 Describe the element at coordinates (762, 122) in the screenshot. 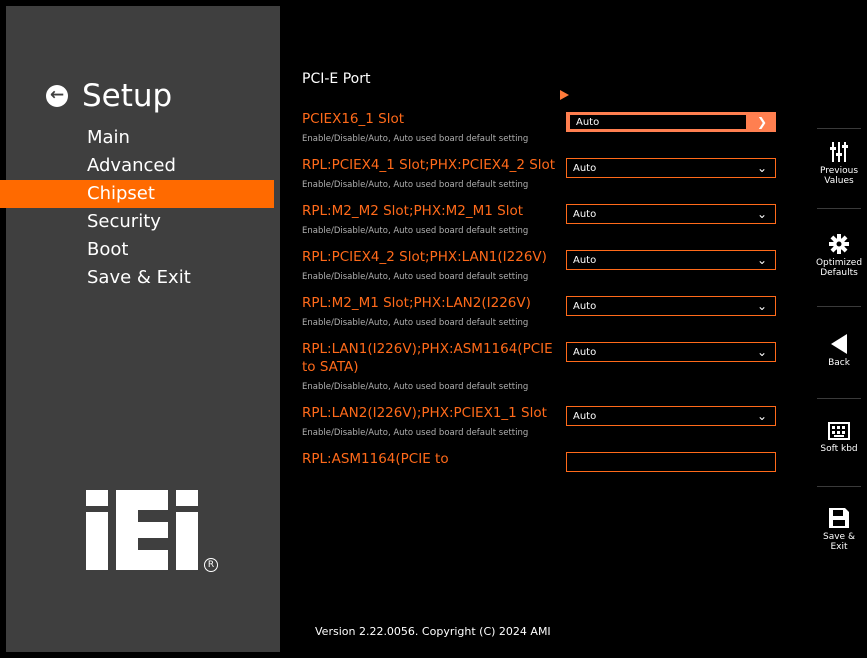

I see `chevron-down-icon: ❯` at that location.